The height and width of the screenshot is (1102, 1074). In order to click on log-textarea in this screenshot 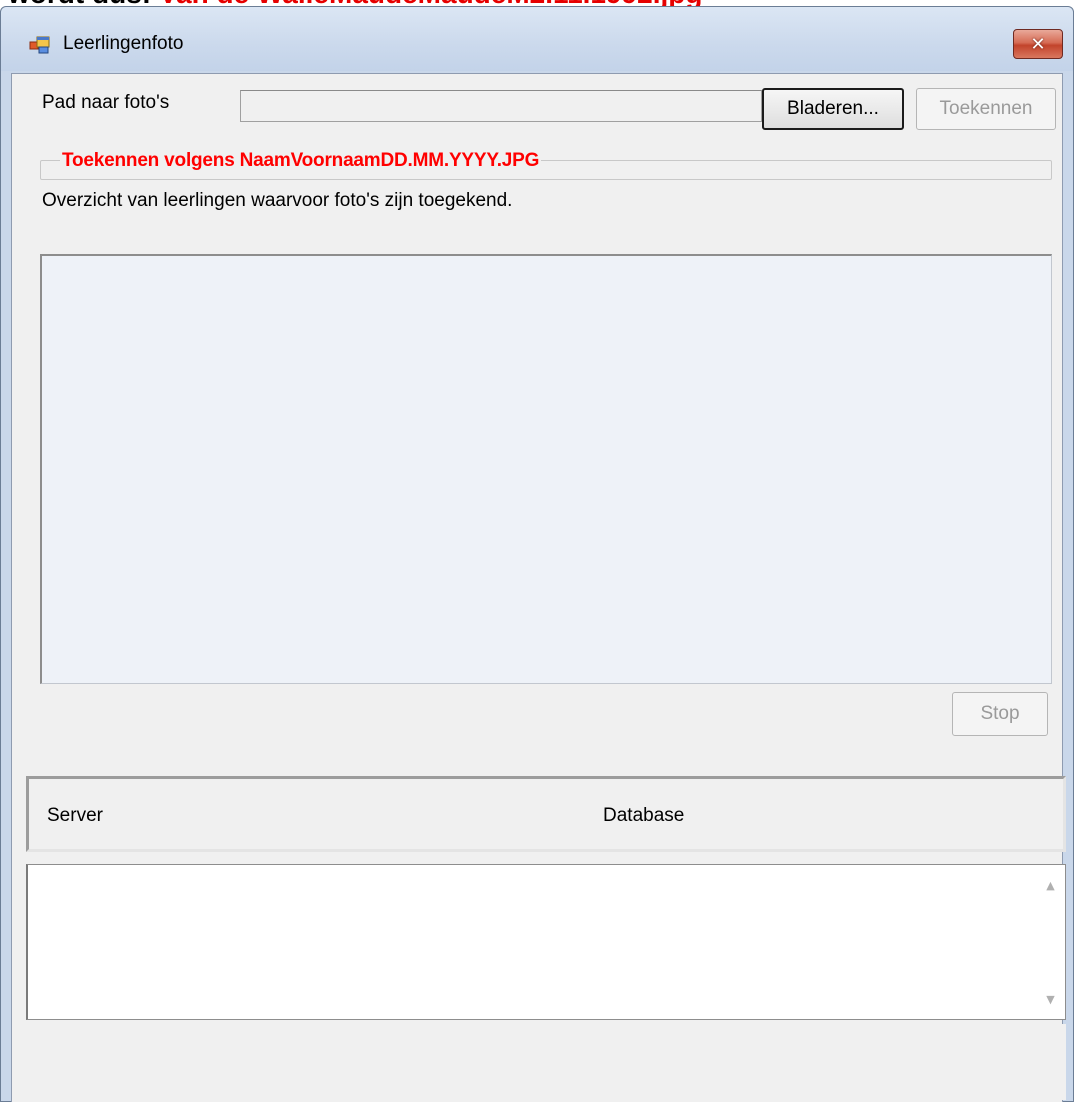, I will do `click(546, 942)`.